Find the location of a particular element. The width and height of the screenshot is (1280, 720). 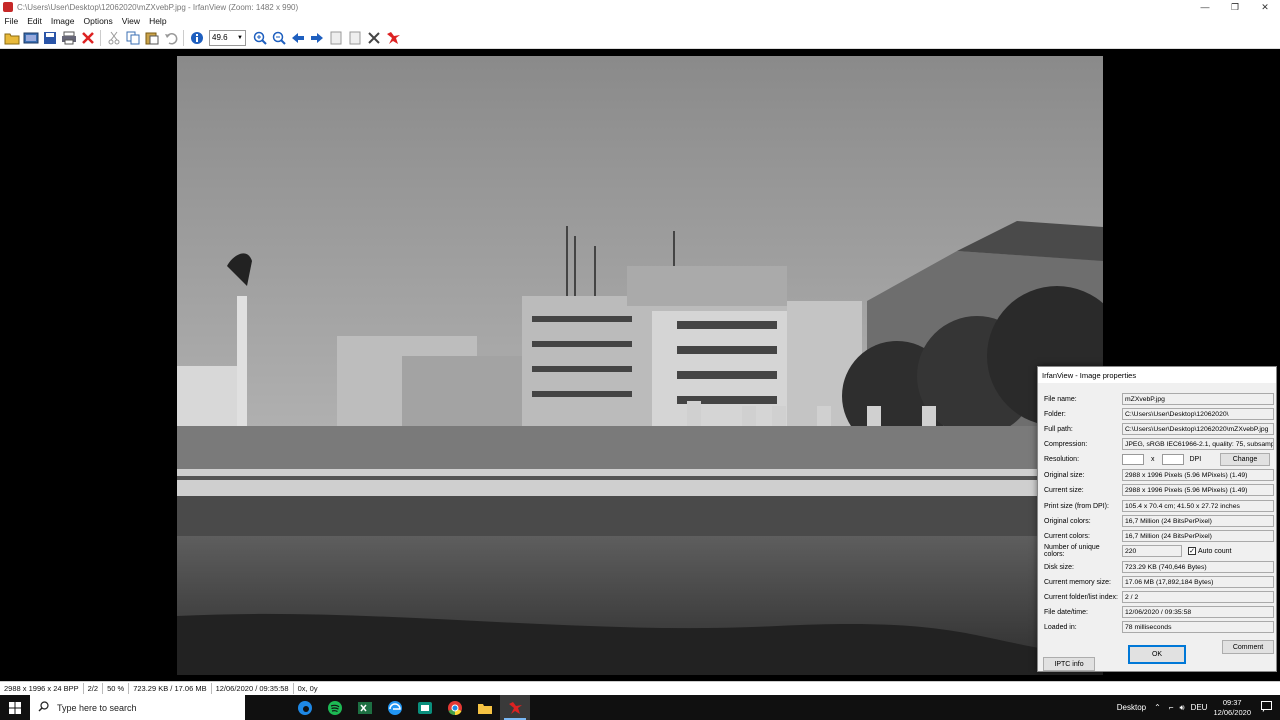

row-folder-index: Current folder/list index: 2 / 2 is located at coordinates (1159, 597).